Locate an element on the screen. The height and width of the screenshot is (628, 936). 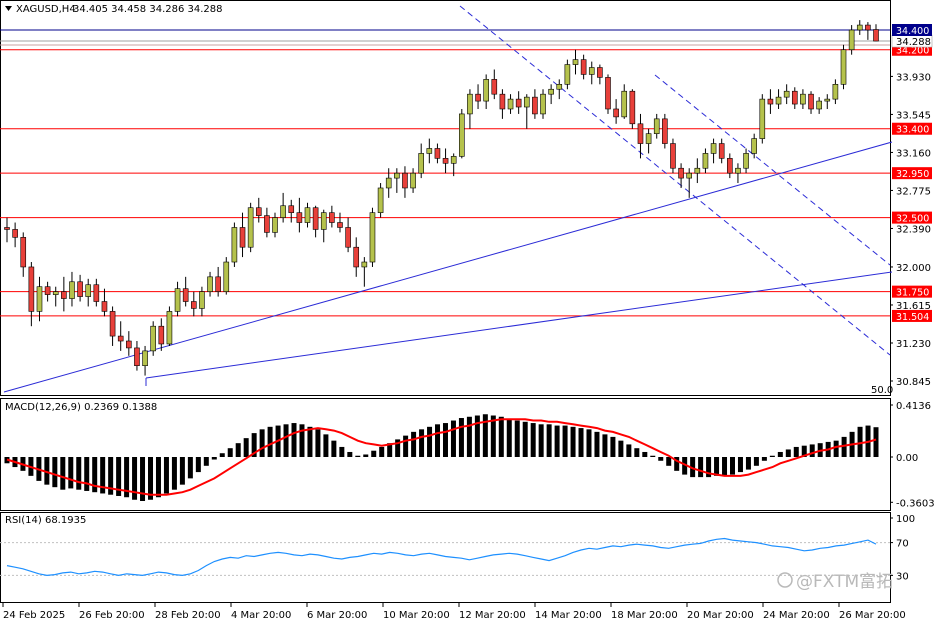
rsi-tick-label: 30 is located at coordinates (902, 576).